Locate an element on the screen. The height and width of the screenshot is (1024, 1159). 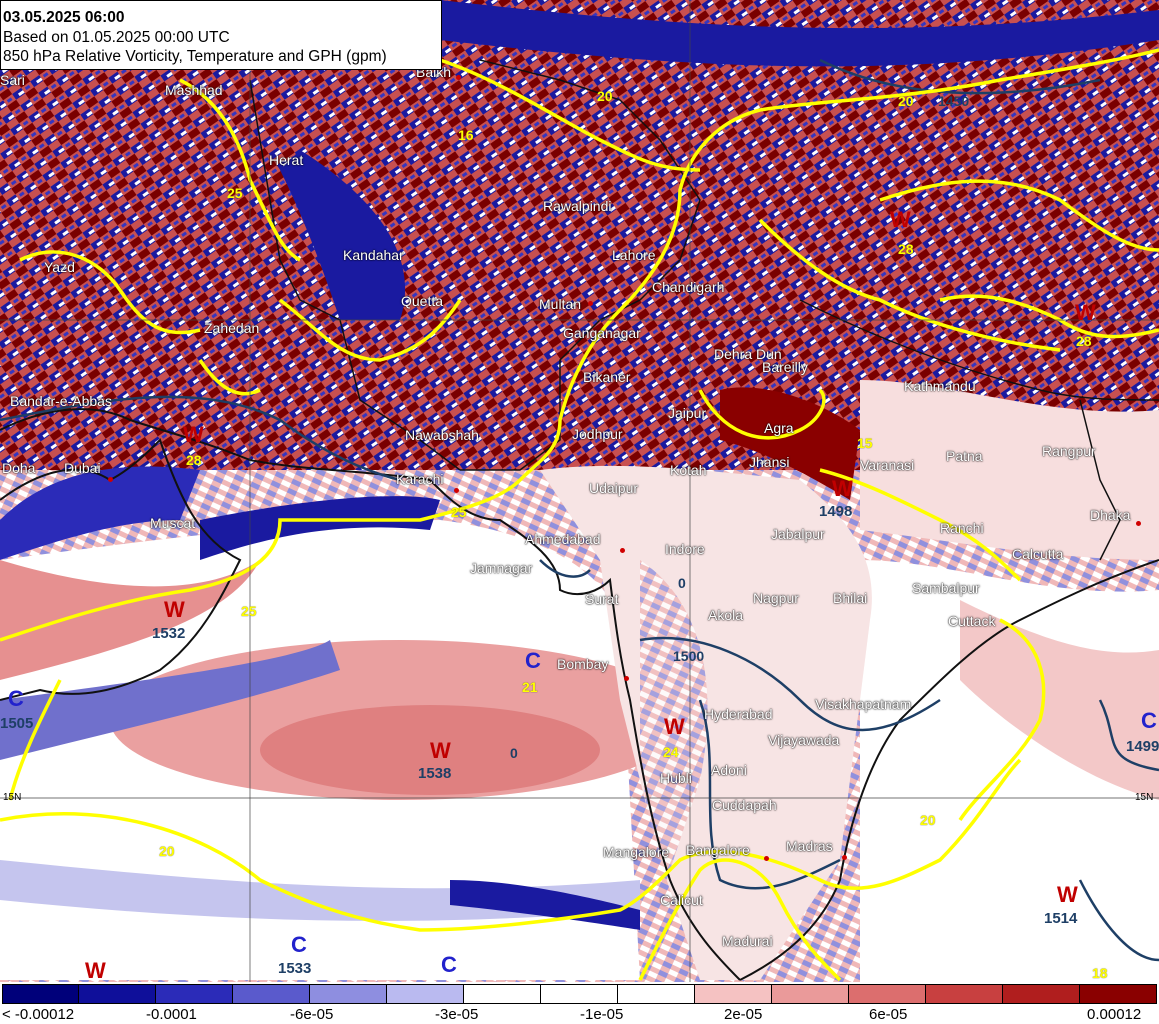
city-label: Ganganagar is located at coordinates (602, 333).